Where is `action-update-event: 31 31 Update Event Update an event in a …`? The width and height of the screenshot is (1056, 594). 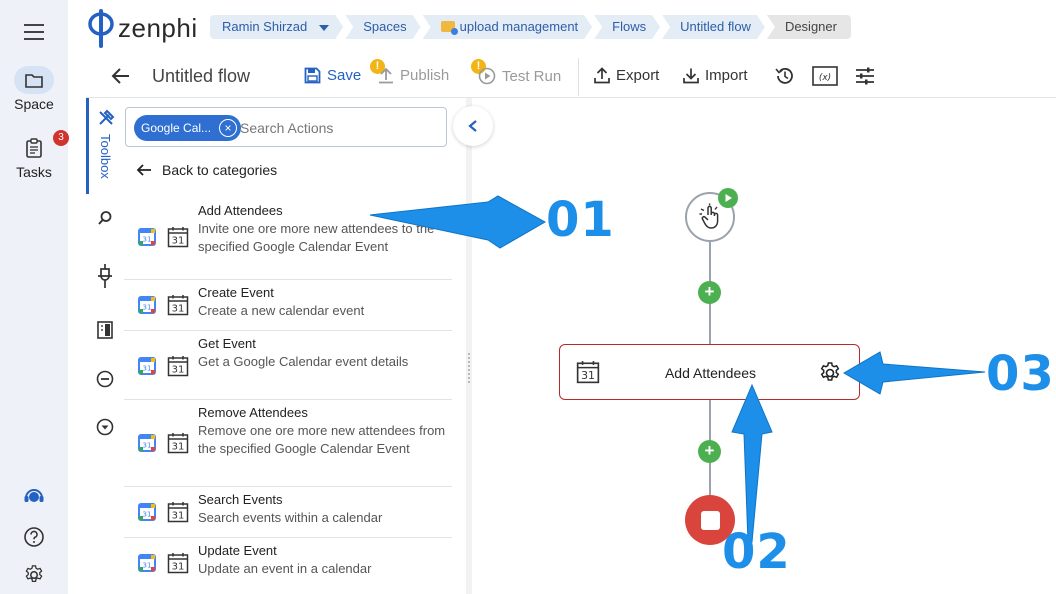 action-update-event: 31 31 Update Event Update an event in a … is located at coordinates (288, 564).